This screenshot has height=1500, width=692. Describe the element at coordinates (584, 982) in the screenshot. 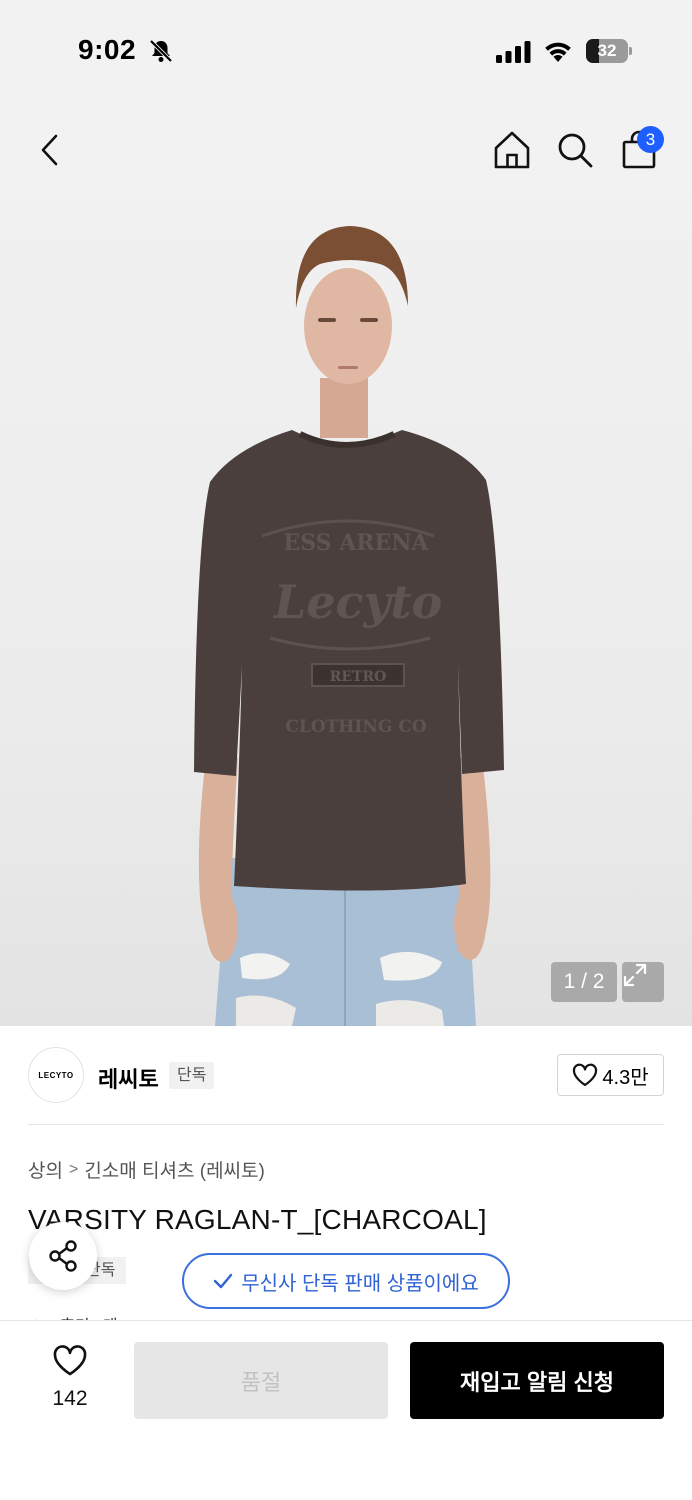

I see `image-page-indicator: 1 / 2` at that location.